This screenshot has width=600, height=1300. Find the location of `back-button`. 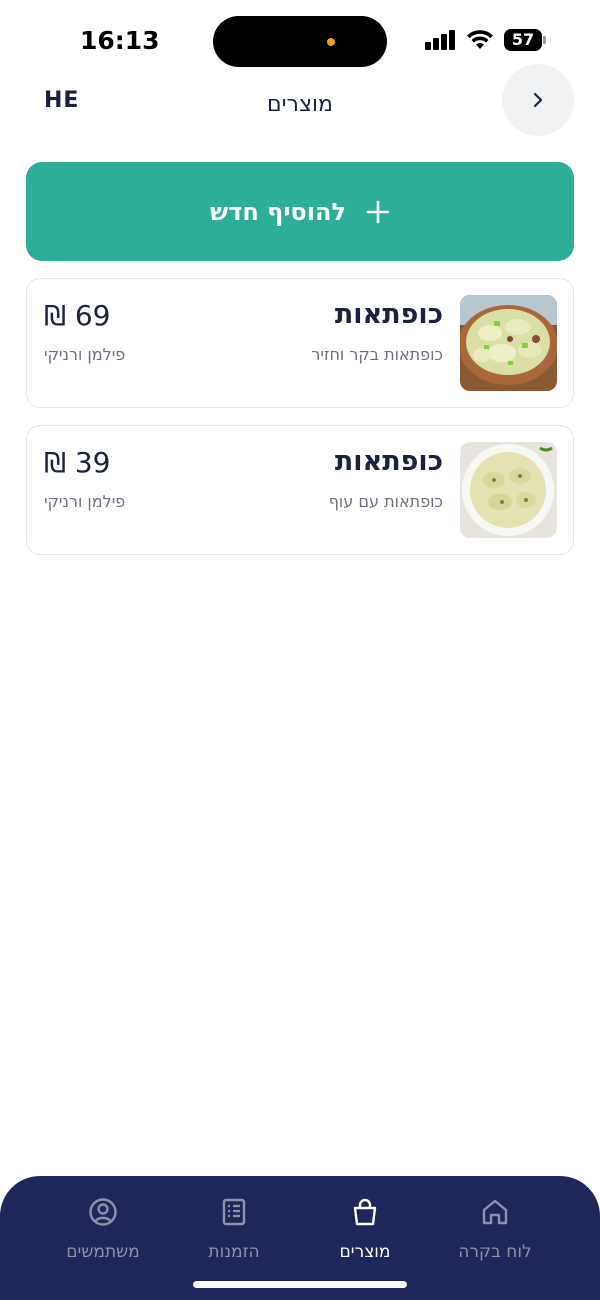

back-button is located at coordinates (538, 100).